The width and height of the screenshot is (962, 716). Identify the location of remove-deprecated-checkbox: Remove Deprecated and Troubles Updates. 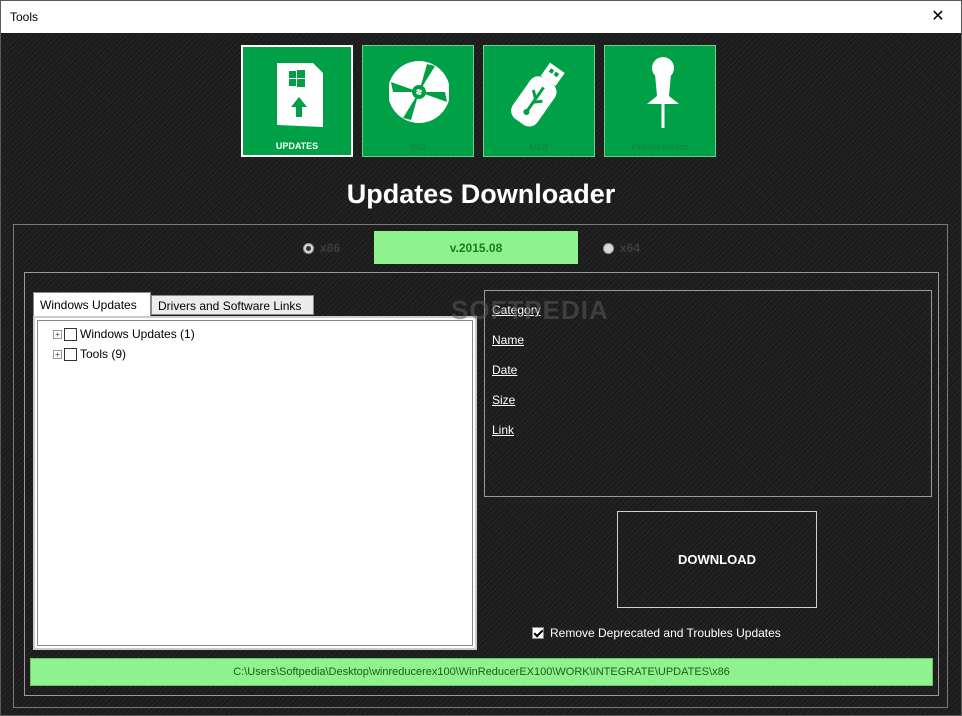
(656, 633).